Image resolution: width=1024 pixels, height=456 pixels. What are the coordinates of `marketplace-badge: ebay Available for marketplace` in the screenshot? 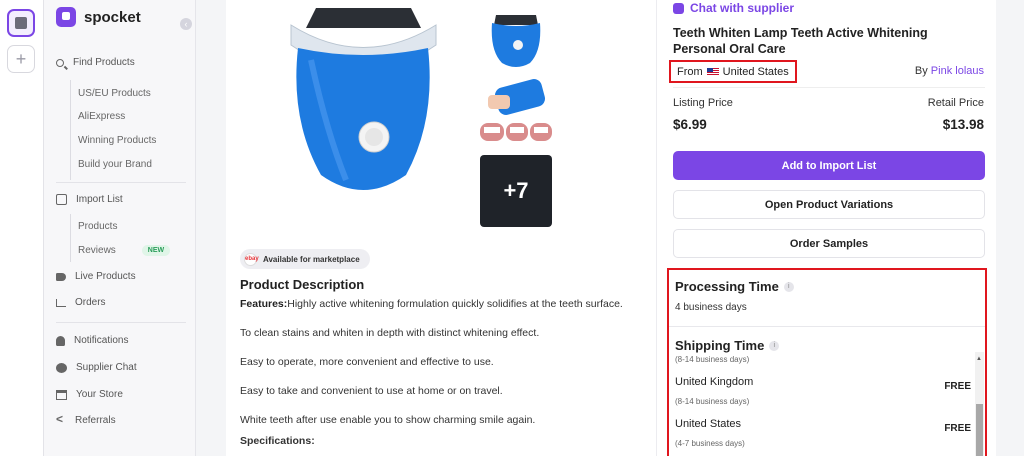 It's located at (305, 259).